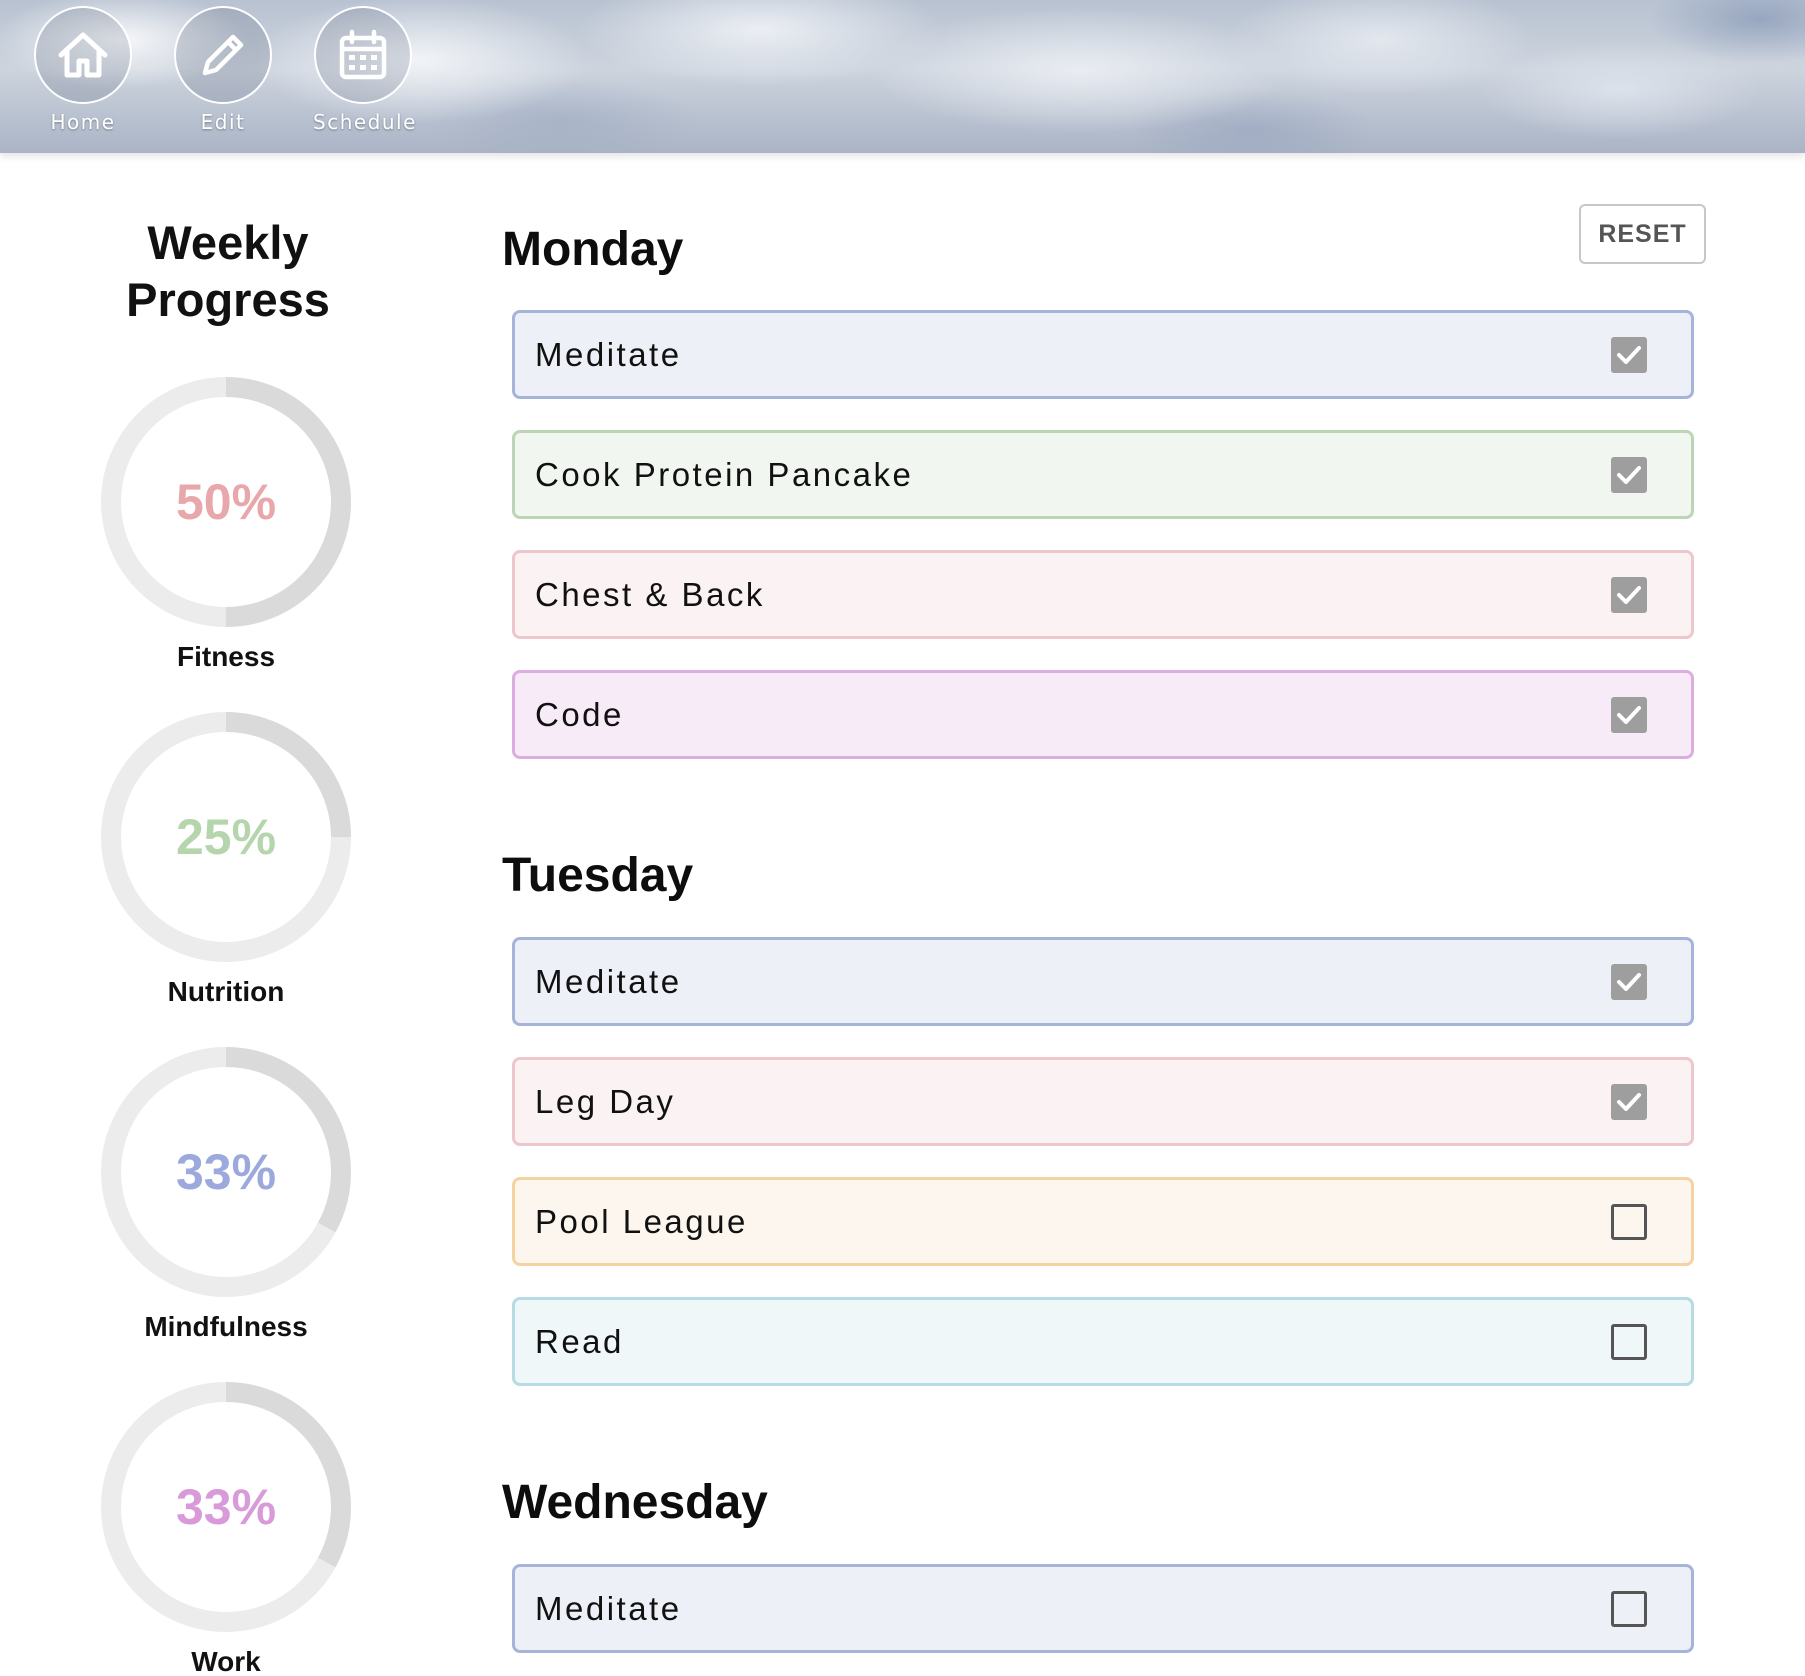 This screenshot has height=1676, width=1805. I want to click on reset-button: RESET, so click(1642, 234).